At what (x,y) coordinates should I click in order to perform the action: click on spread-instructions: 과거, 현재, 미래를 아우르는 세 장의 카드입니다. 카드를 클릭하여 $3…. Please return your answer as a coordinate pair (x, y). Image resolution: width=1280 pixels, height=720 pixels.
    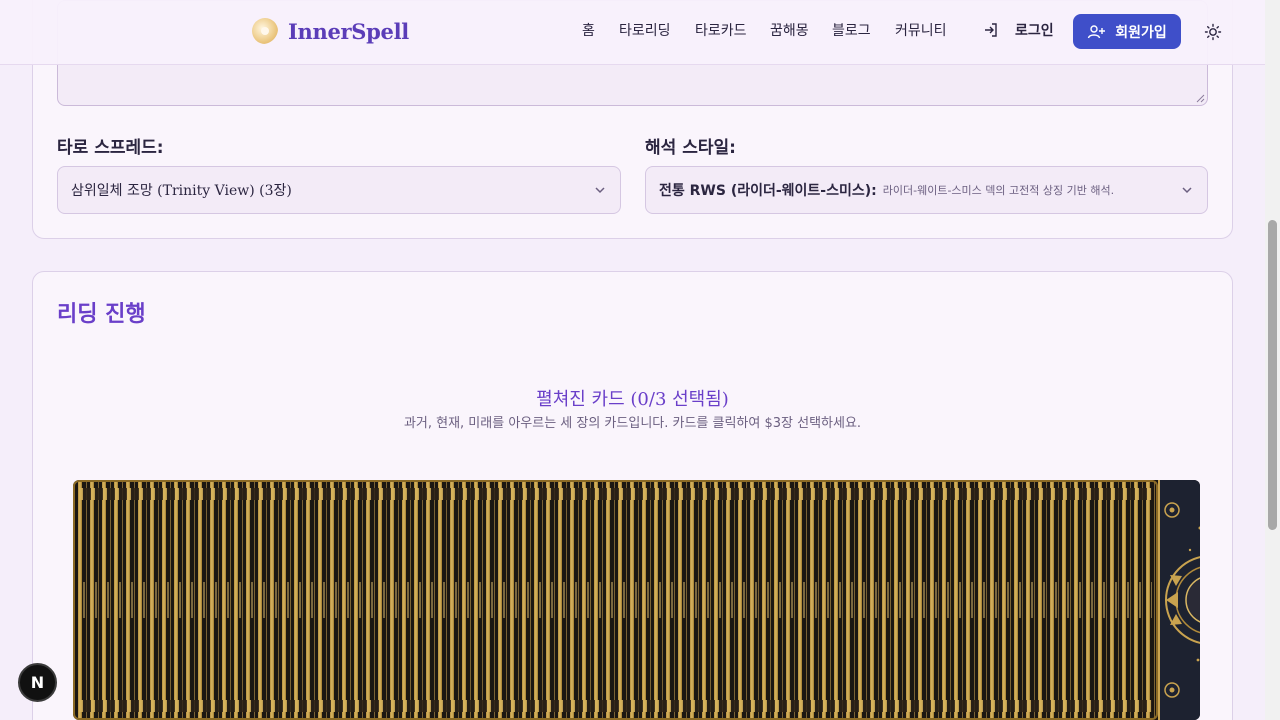
    Looking at the image, I should click on (632, 423).